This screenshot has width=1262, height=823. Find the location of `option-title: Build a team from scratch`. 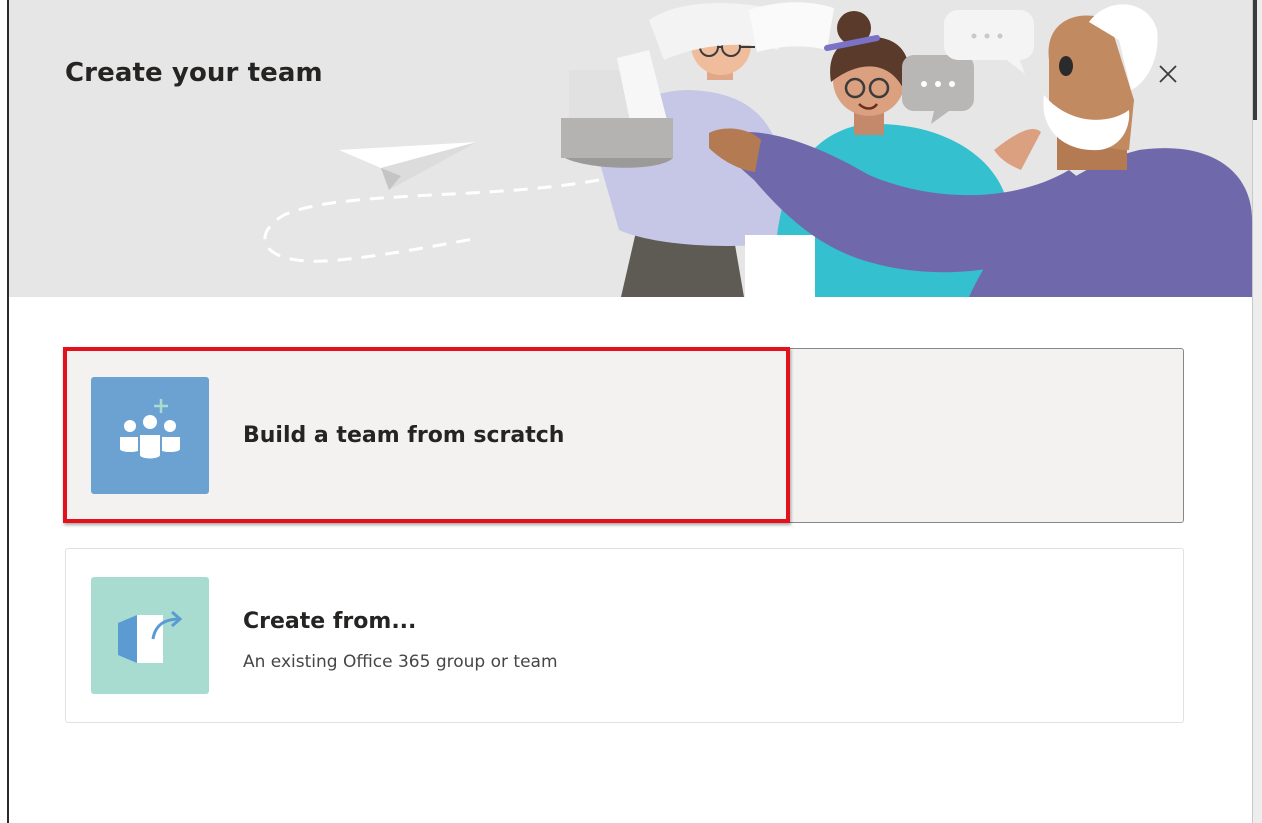

option-title: Build a team from scratch is located at coordinates (404, 435).